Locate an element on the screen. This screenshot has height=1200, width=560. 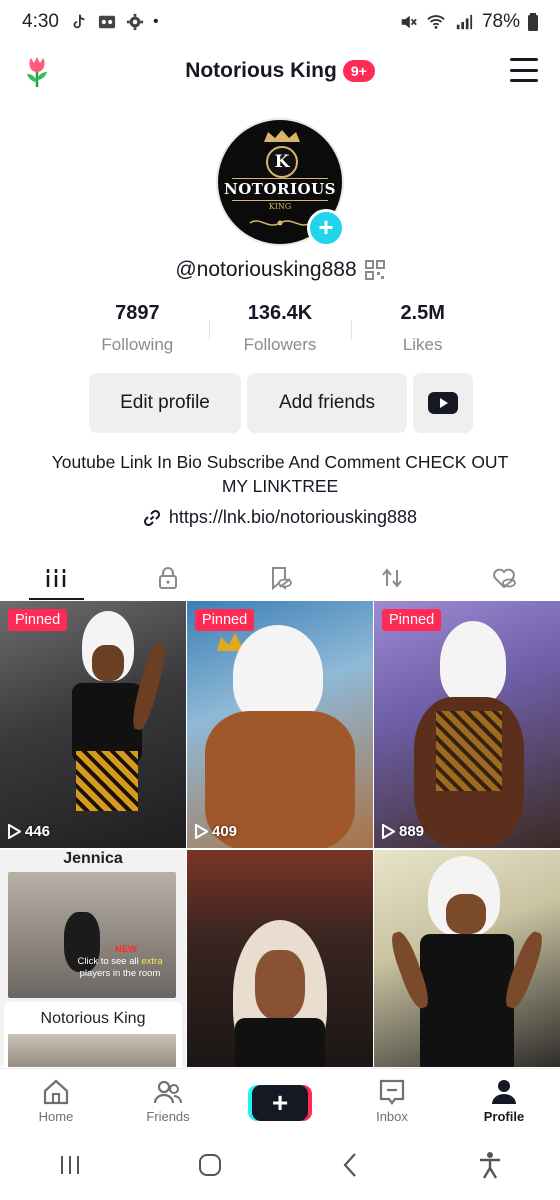
back-button is located at coordinates (350, 1165).